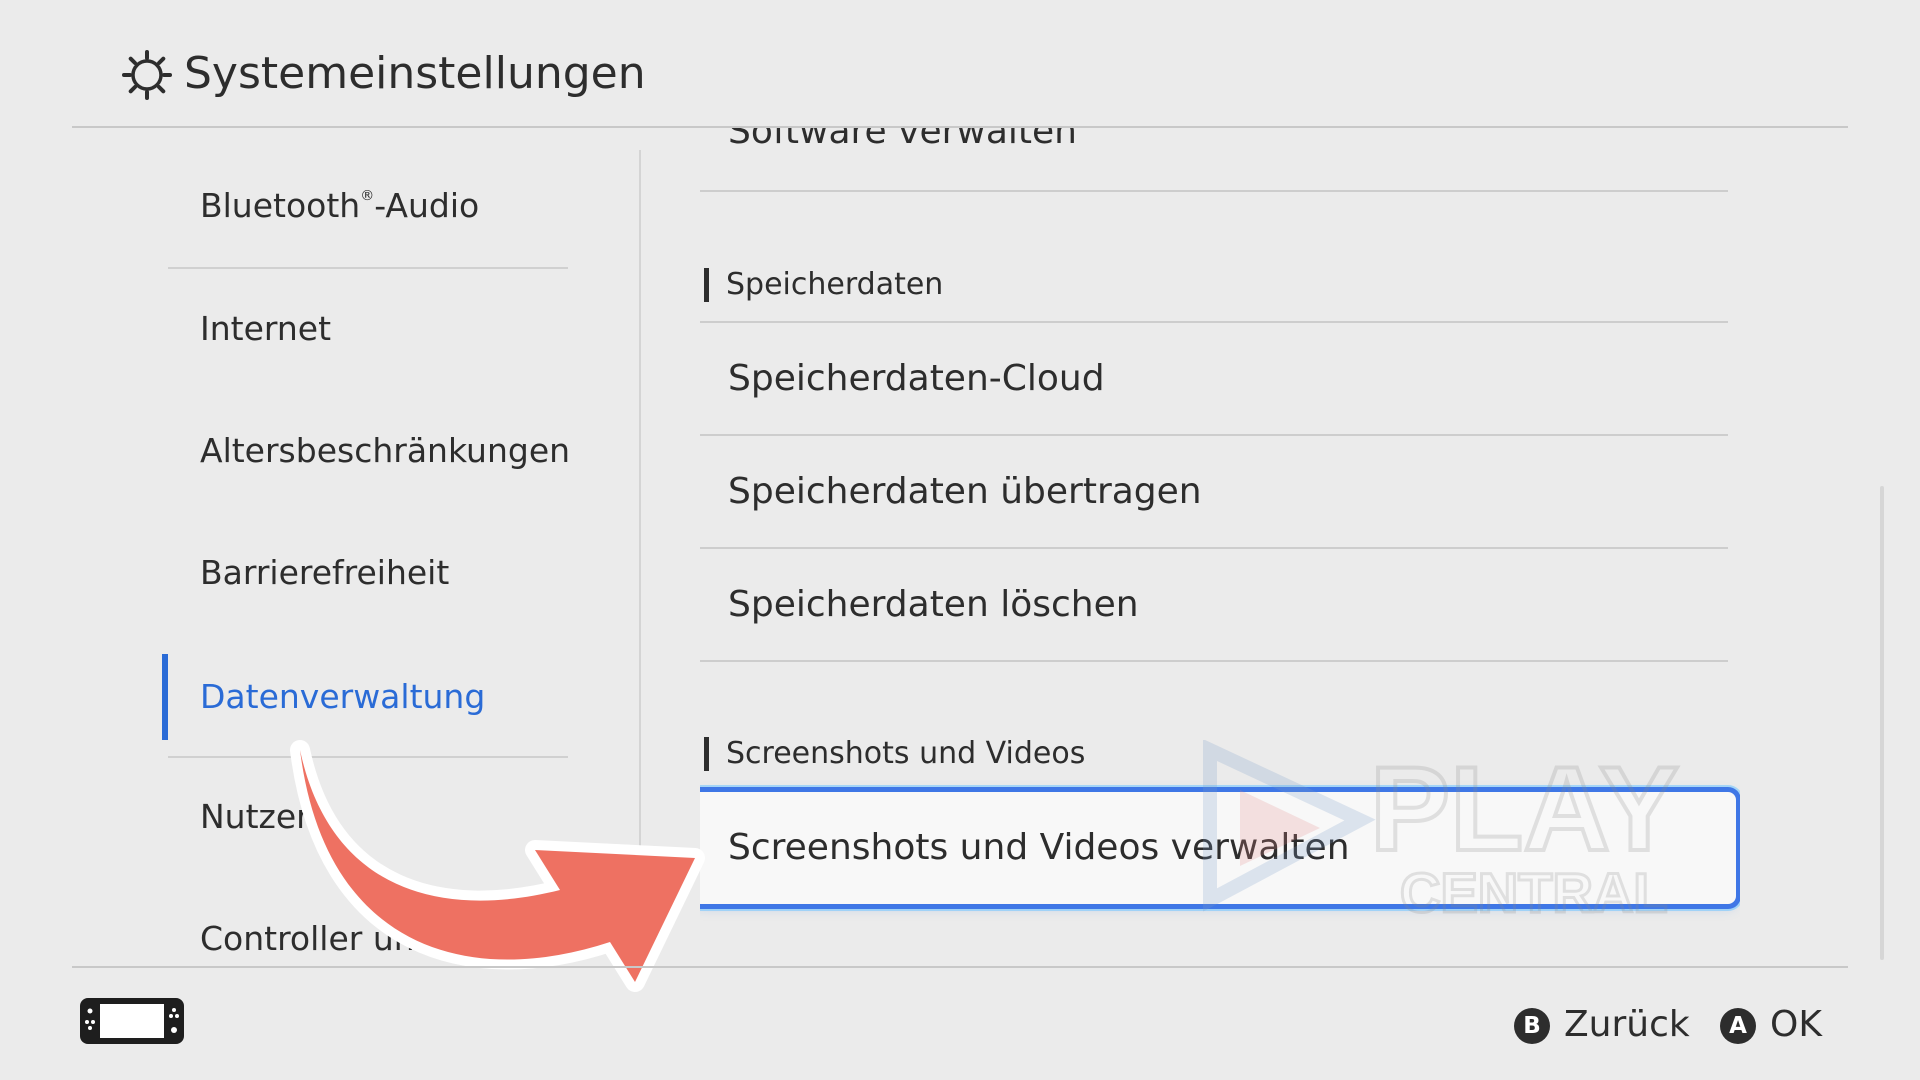 The height and width of the screenshot is (1080, 1920). What do you see at coordinates (325, 572) in the screenshot?
I see `sidebar-item-label: Barrierefreiheit` at bounding box center [325, 572].